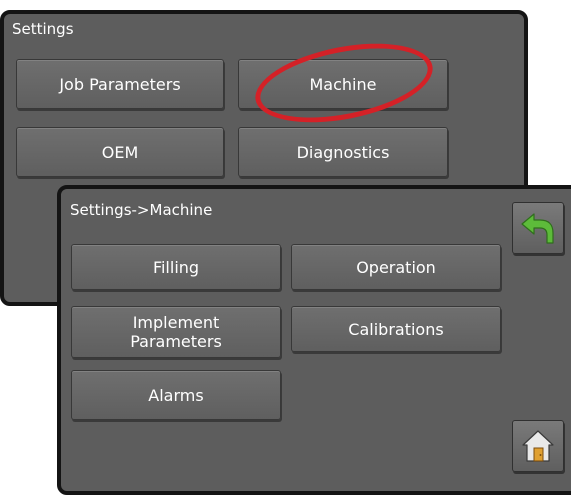 The width and height of the screenshot is (571, 495). I want to click on job-parameters-button: Job Parameters, so click(120, 84).